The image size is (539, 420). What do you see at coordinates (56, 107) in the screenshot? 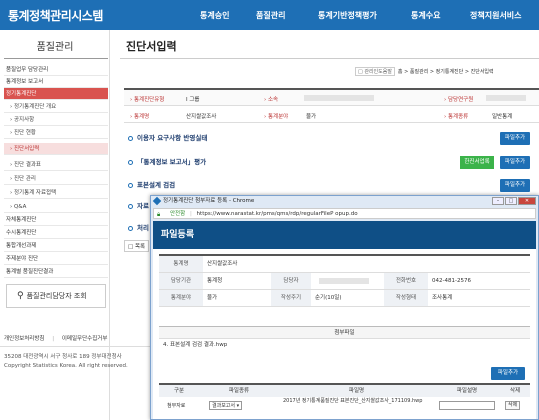
I see `sidebar-subitem-overview: › 정기통계진단 개요` at bounding box center [56, 107].